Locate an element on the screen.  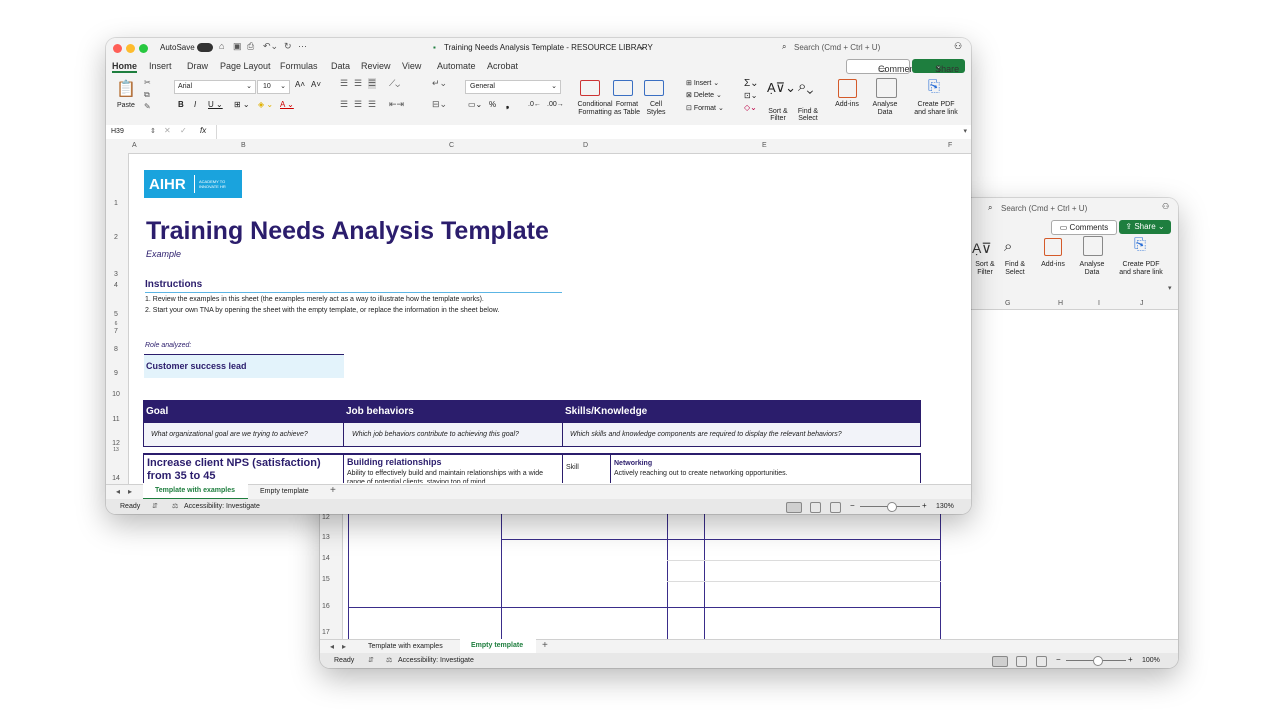
align-middle-icon: ☰ is located at coordinates (358, 83).